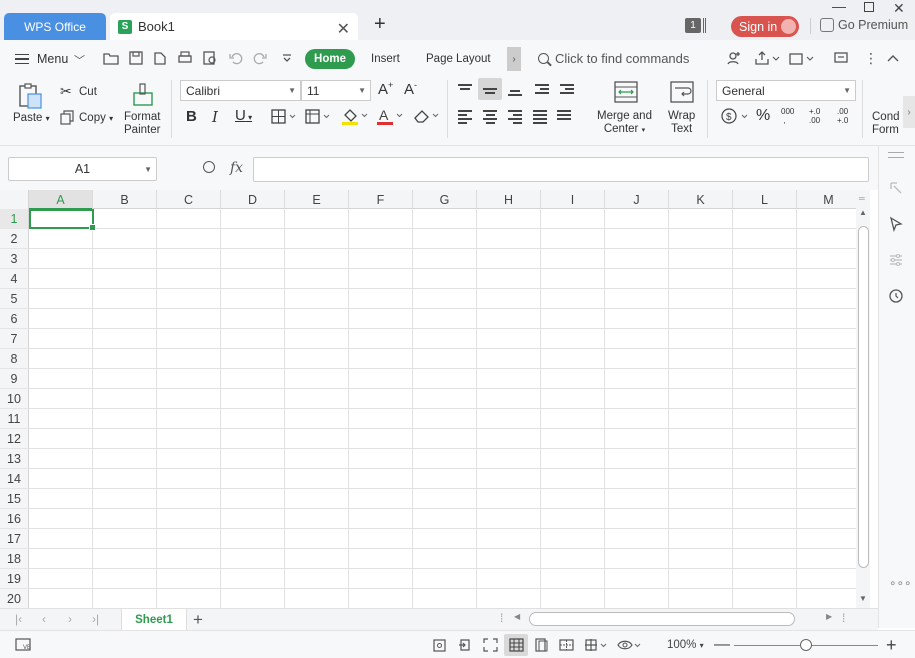 Image resolution: width=915 pixels, height=658 pixels. What do you see at coordinates (515, 118) in the screenshot?
I see `align-right-icon` at bounding box center [515, 118].